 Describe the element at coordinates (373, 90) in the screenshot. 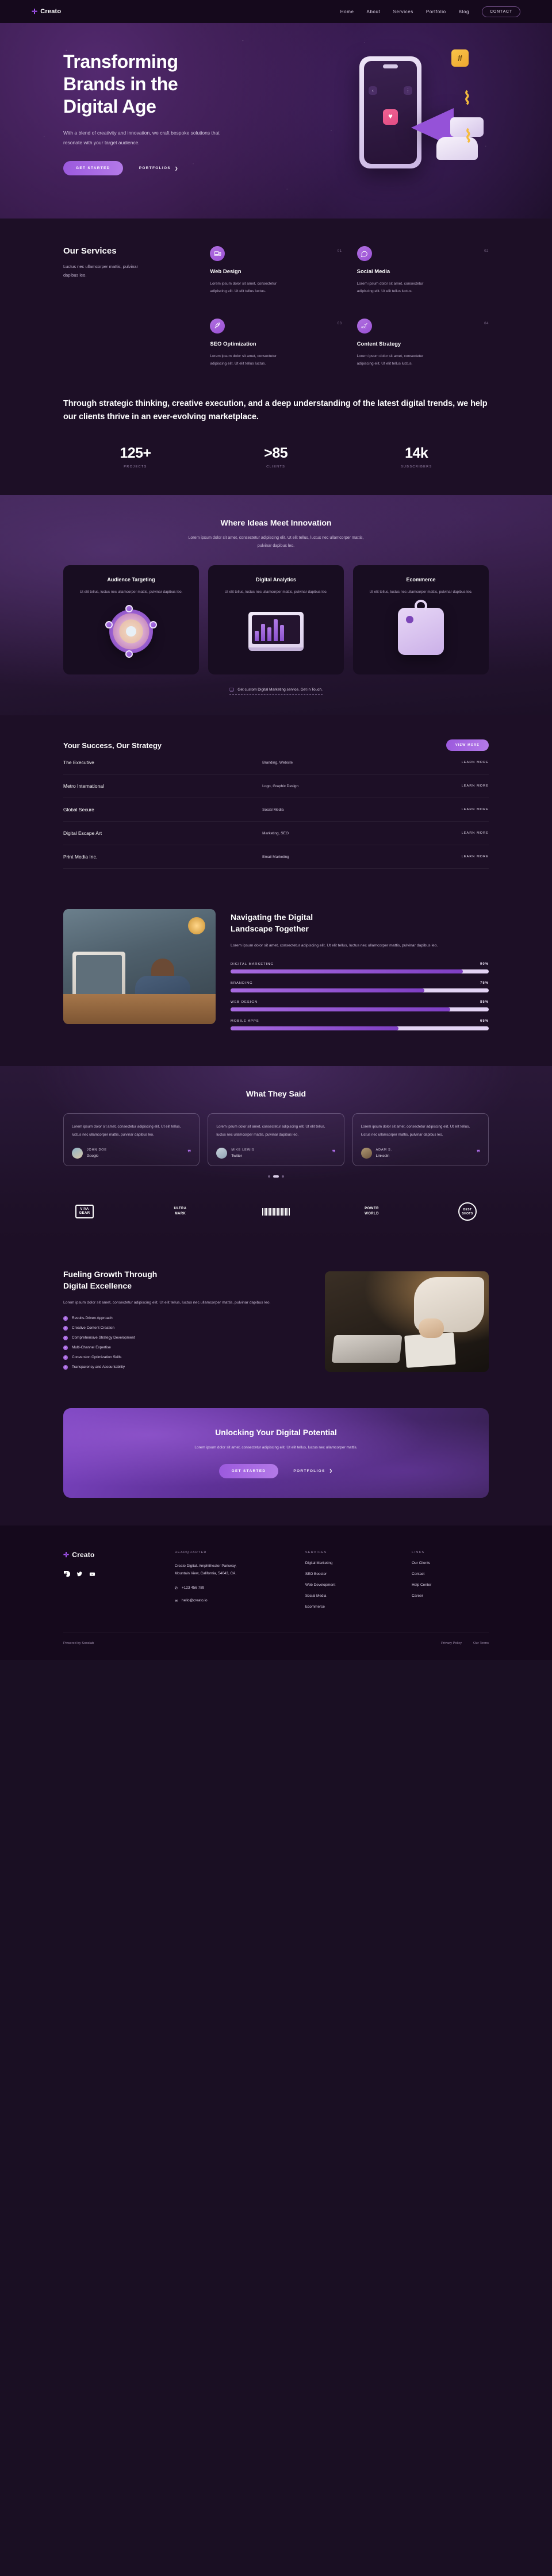

I see `back-chip-icon: ‹` at that location.